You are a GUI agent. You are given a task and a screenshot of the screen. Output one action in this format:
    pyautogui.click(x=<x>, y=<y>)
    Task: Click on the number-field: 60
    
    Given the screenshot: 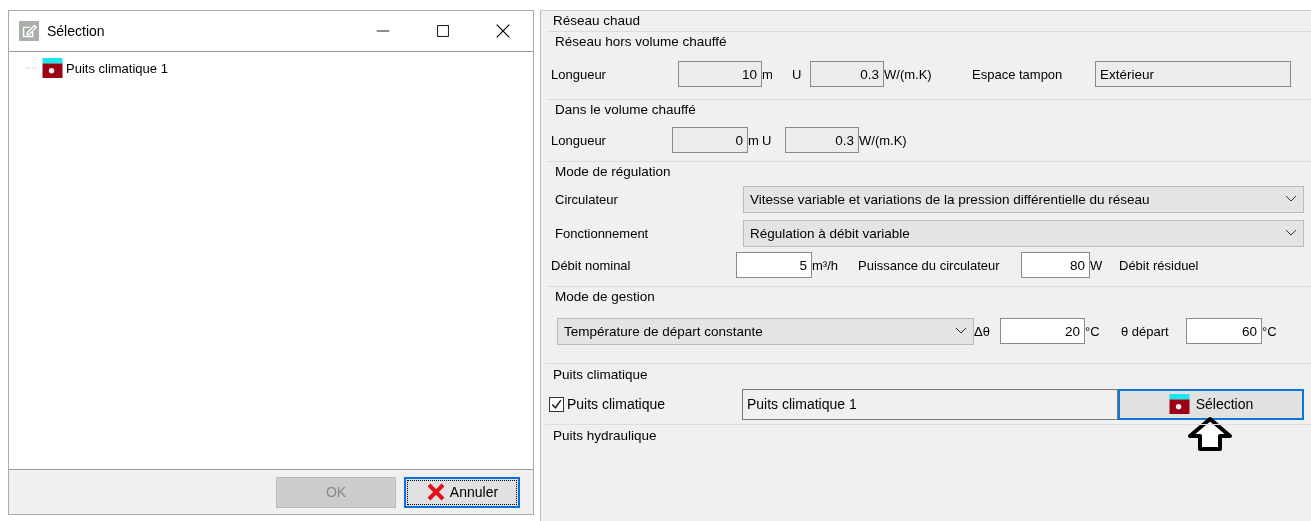 What is the action you would take?
    pyautogui.click(x=1224, y=331)
    